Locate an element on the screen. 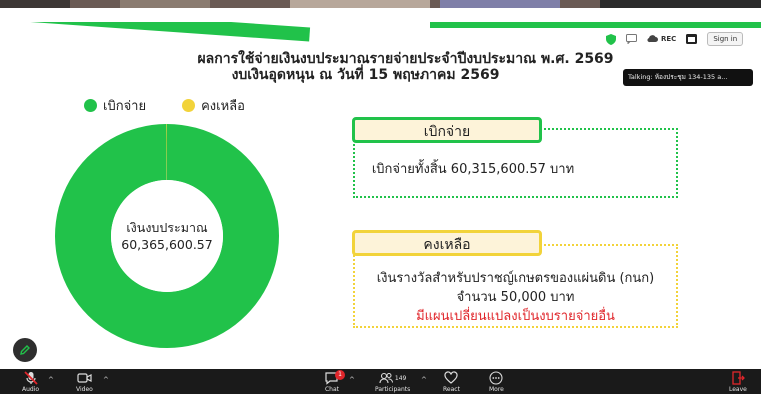 Image resolution: width=761 pixels, height=394 pixels. video-button: Video is located at coordinates (84, 382).